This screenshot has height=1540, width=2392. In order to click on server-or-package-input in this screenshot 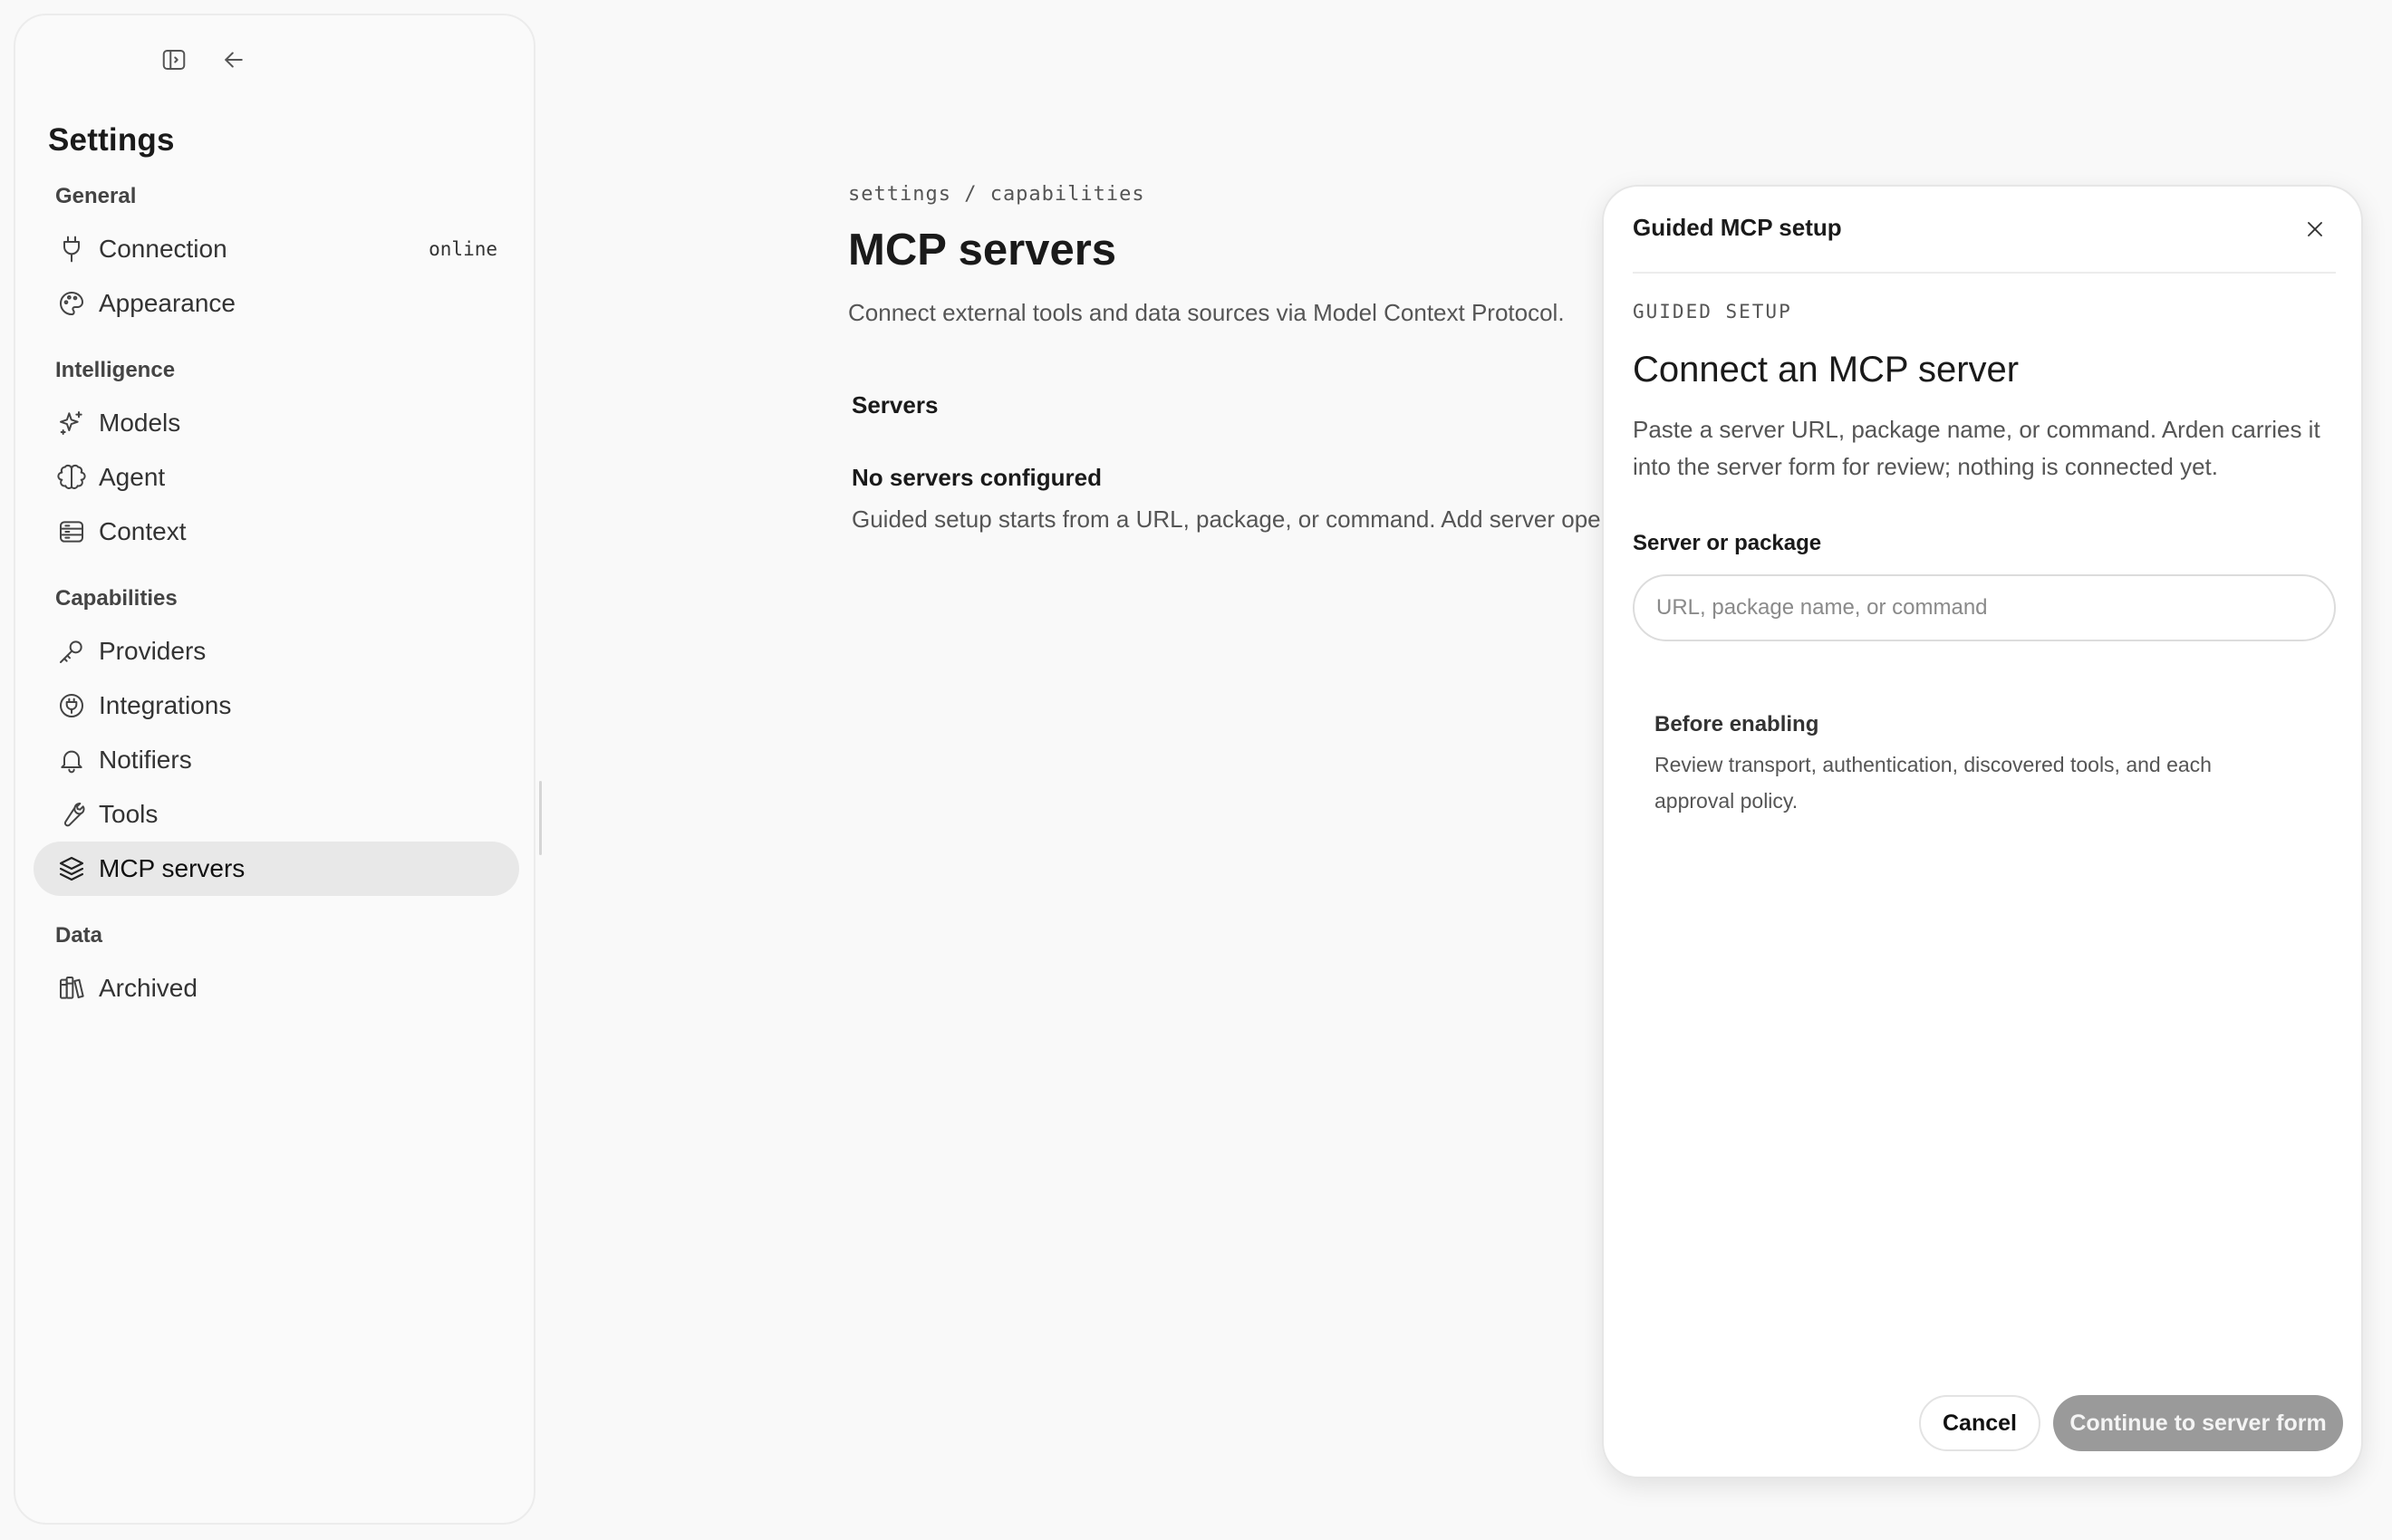, I will do `click(1984, 608)`.